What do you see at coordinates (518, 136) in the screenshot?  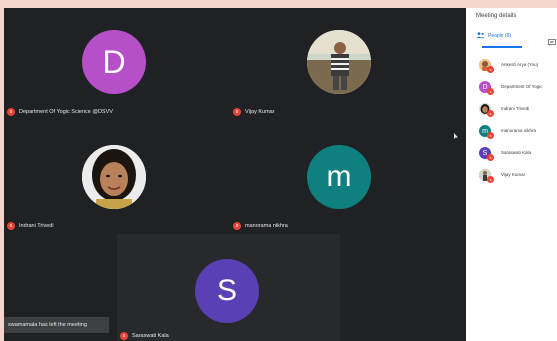 I see `list-item: m s manorama nikhra` at bounding box center [518, 136].